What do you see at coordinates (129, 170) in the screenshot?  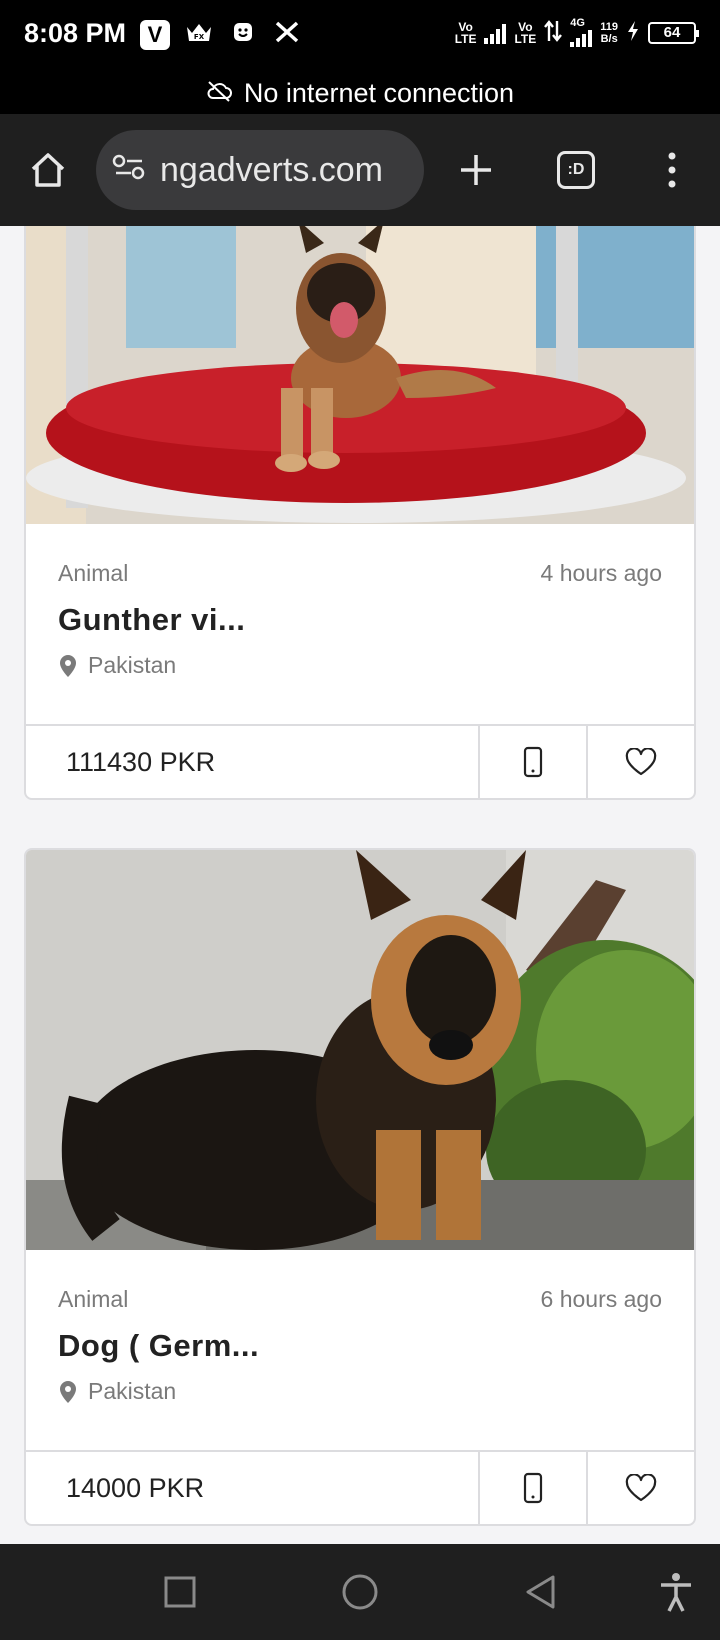 I see `site-settings-icon` at bounding box center [129, 170].